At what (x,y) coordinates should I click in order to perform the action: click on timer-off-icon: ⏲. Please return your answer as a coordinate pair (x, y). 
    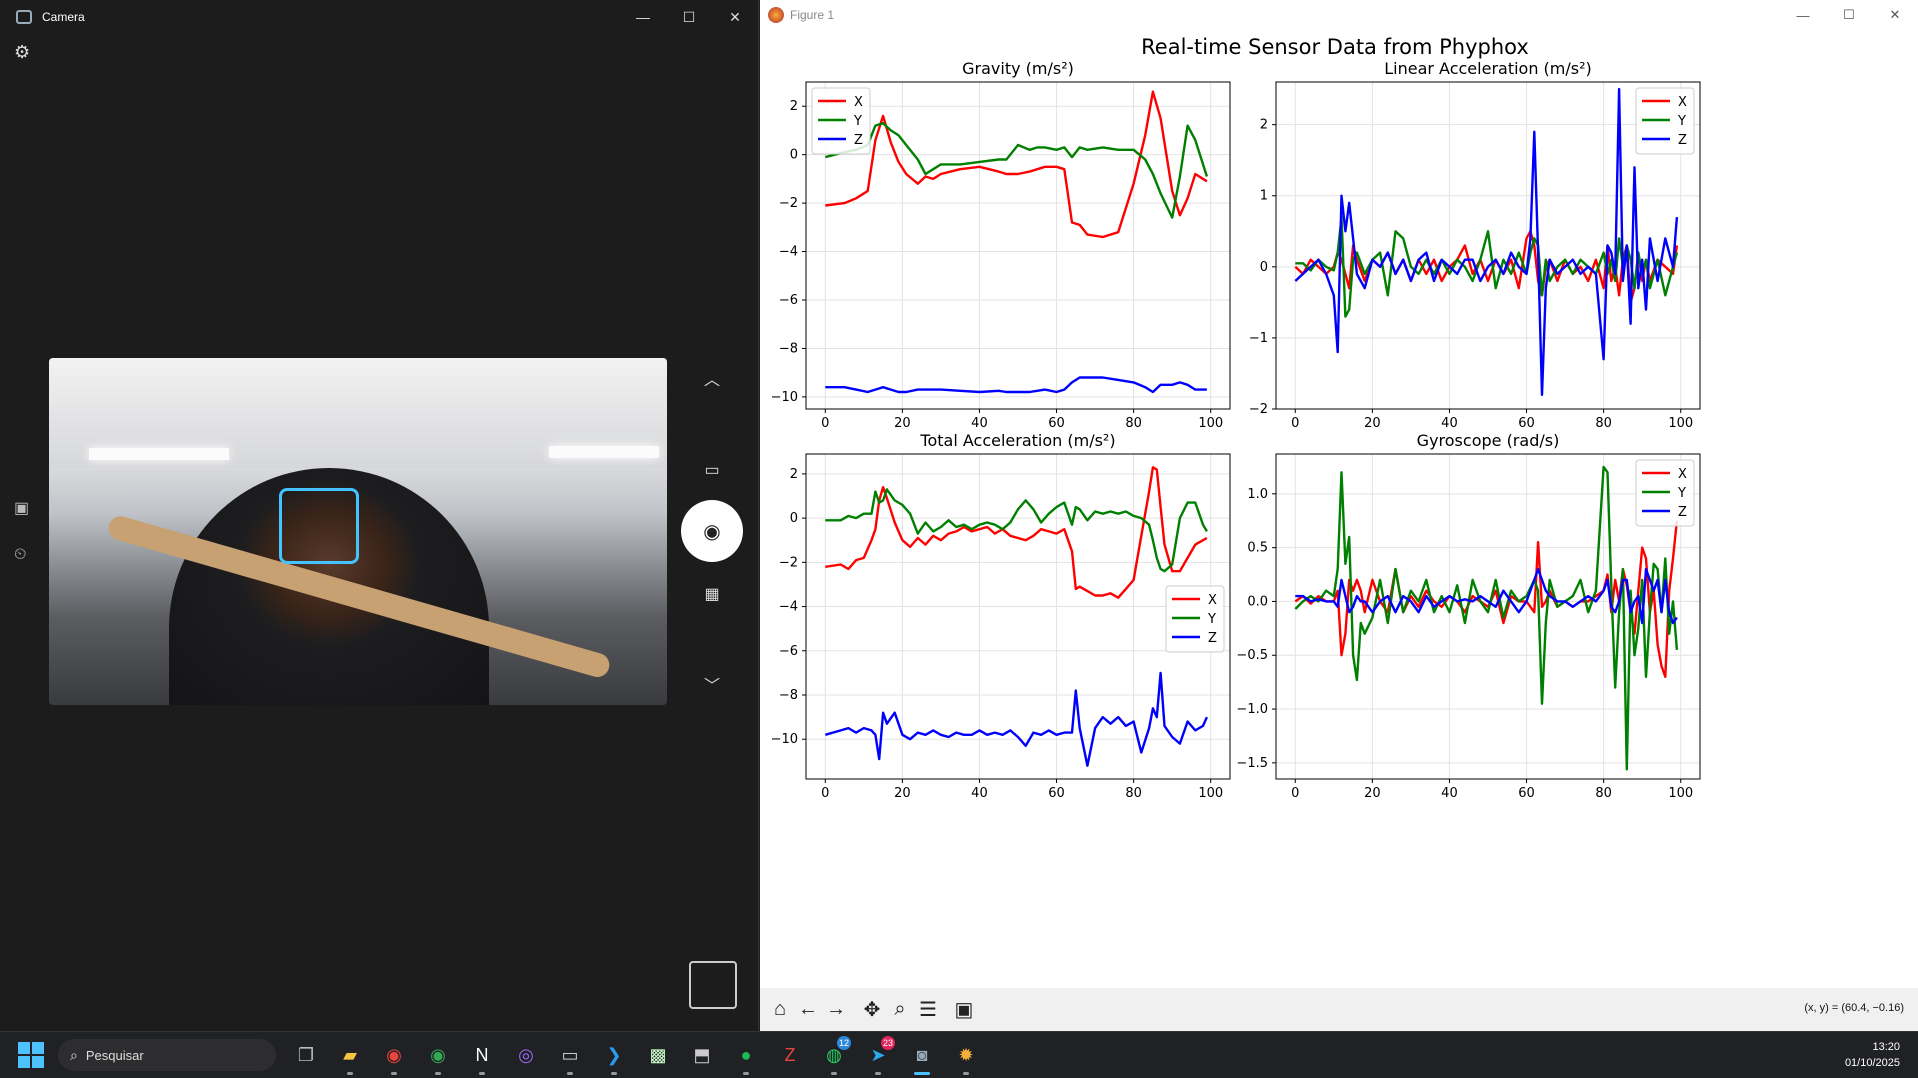
    Looking at the image, I should click on (20, 555).